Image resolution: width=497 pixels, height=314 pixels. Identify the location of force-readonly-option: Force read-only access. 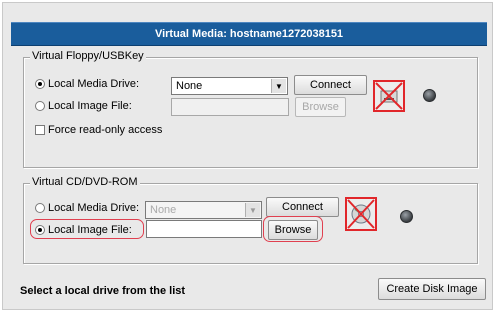
(98, 130).